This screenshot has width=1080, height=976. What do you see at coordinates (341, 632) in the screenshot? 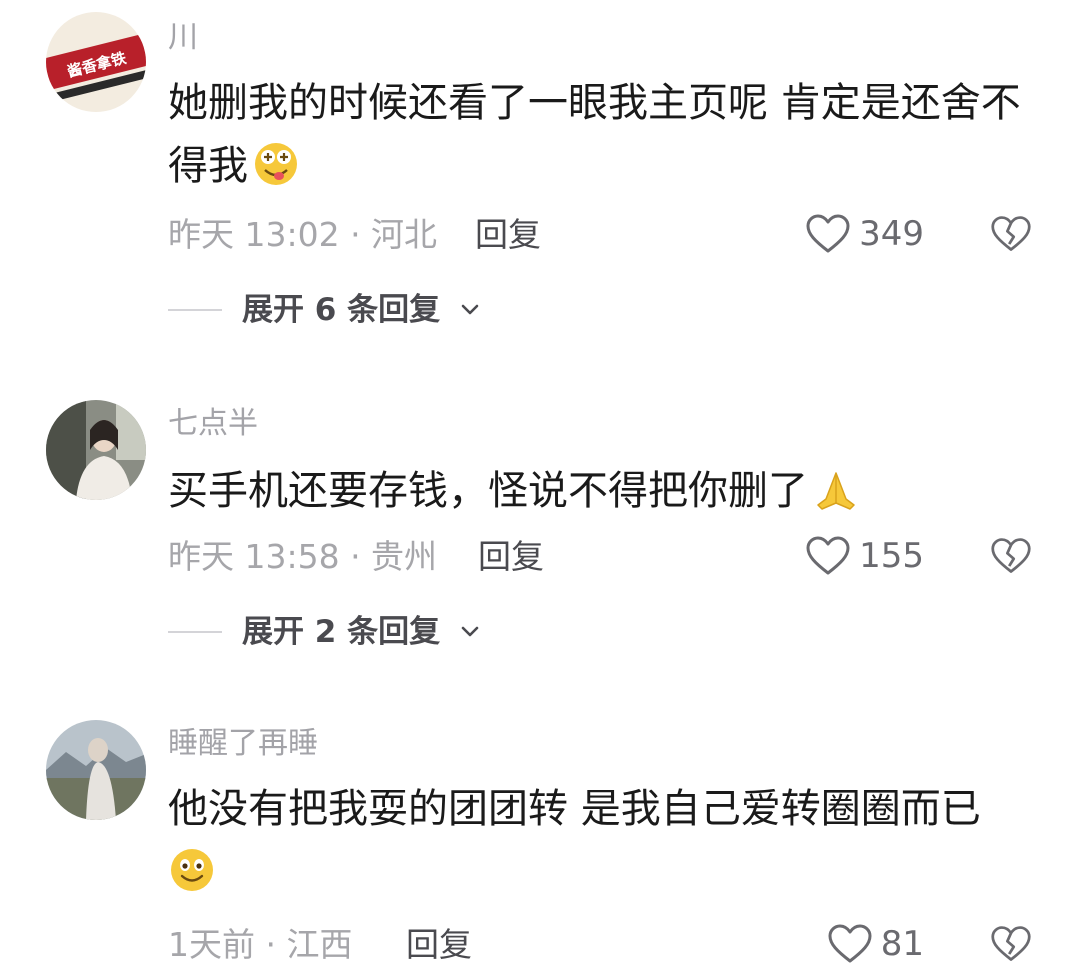
I see `expand-replies-label: 展开 2 条回复` at bounding box center [341, 632].